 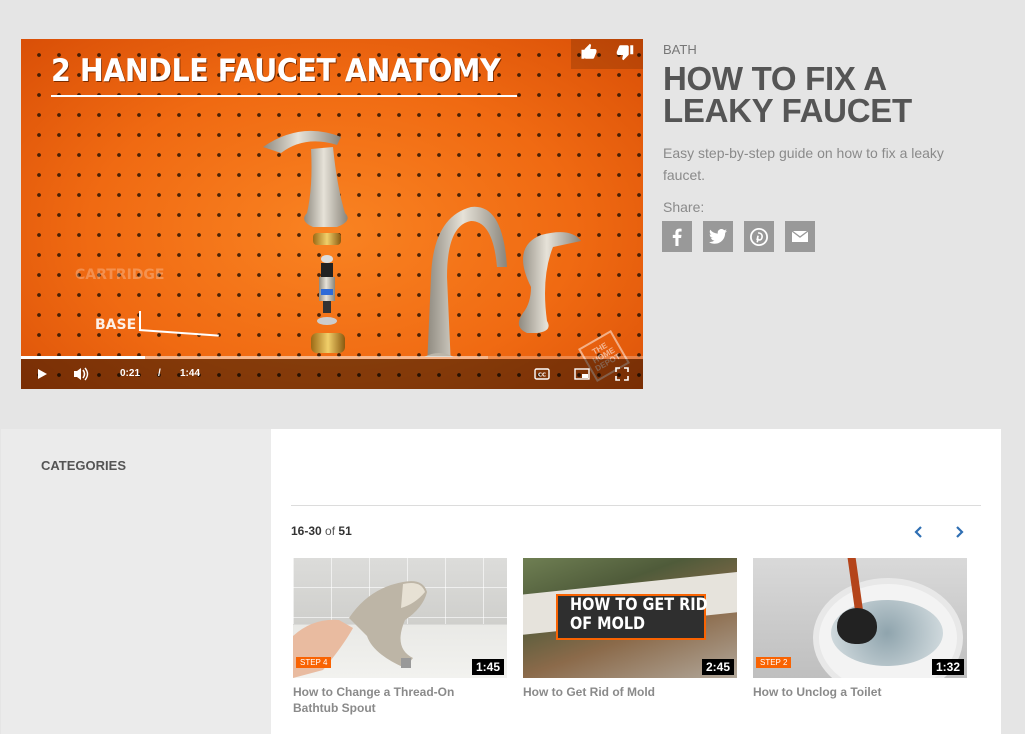 I want to click on video-thumbnail: STEP 2 1:32, so click(x=860, y=618).